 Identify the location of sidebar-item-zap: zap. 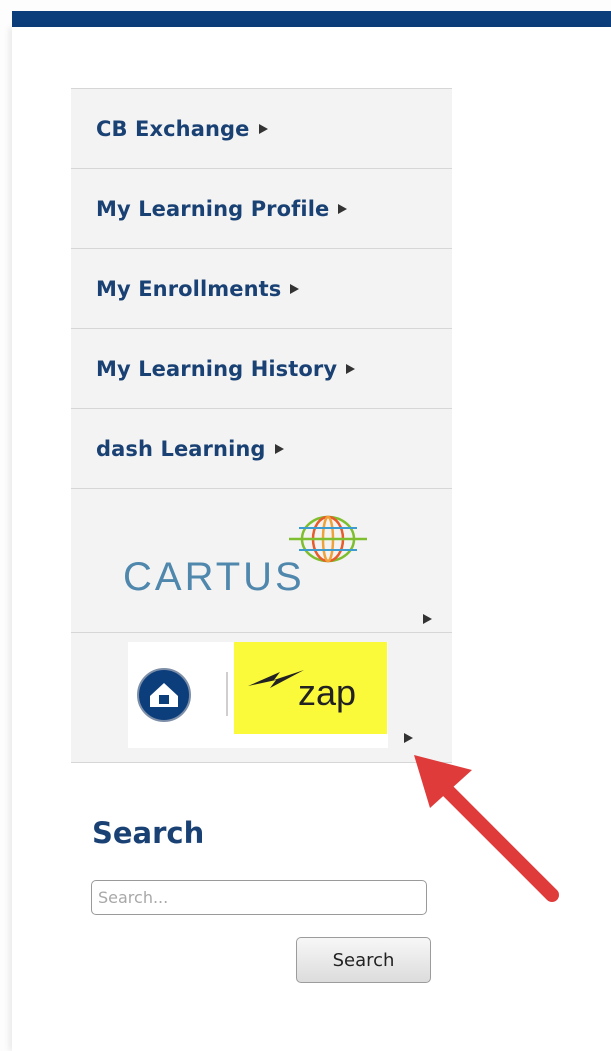
(261, 698).